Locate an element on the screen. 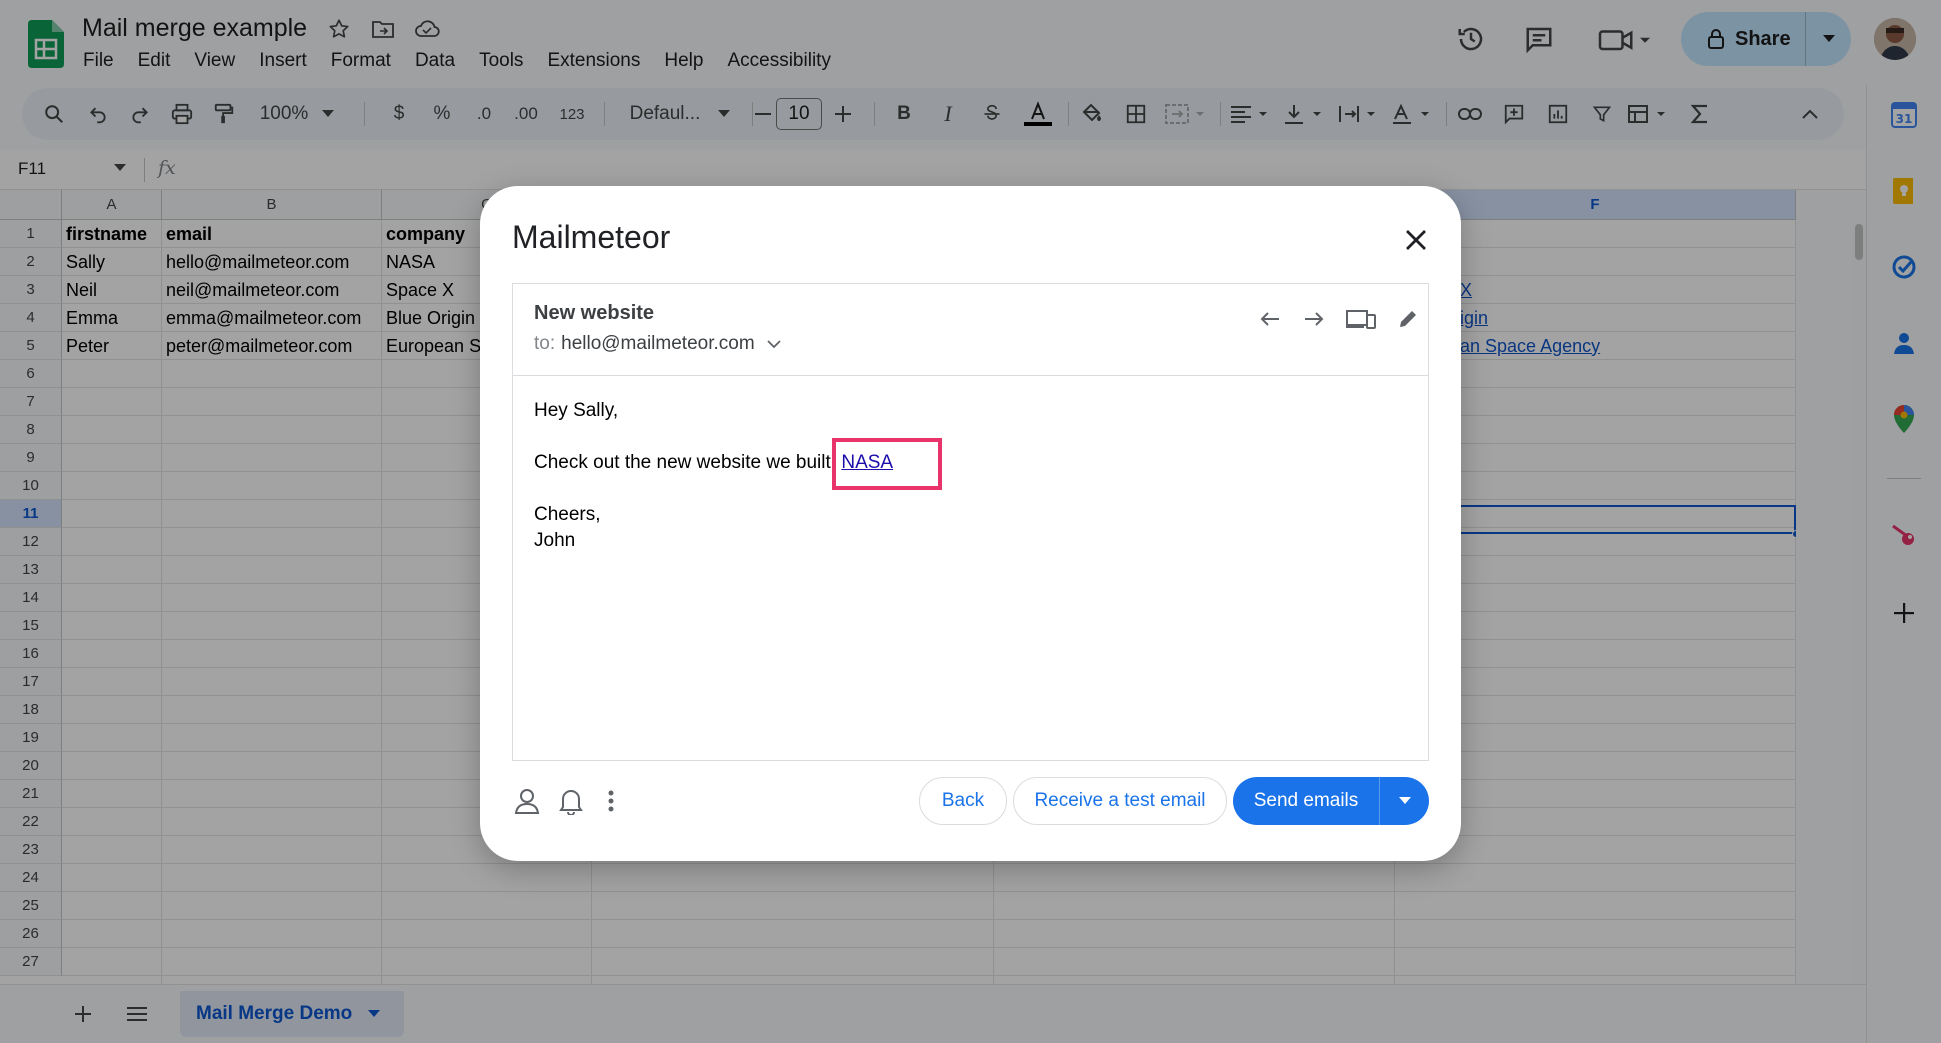 The image size is (1941, 1043). email-recipient: to: hello@mailmeteor.com is located at coordinates (657, 344).